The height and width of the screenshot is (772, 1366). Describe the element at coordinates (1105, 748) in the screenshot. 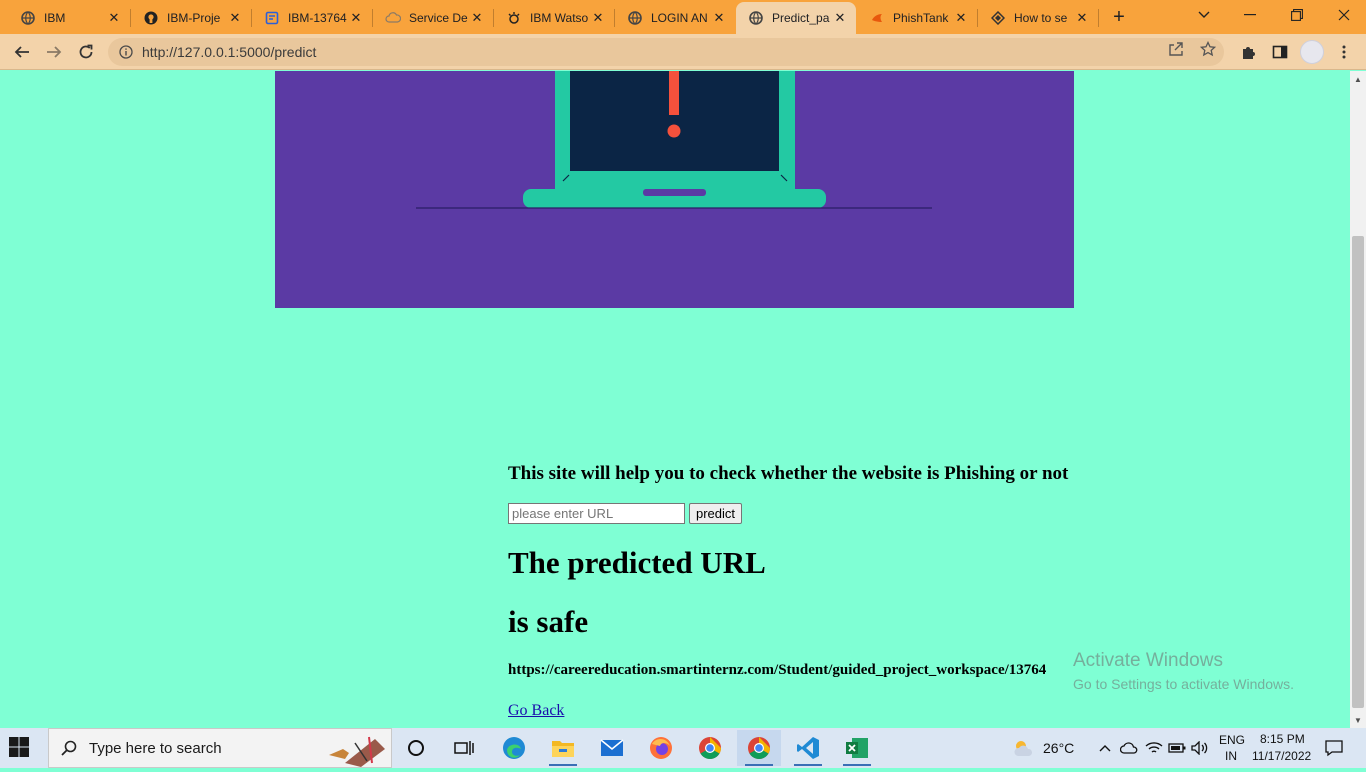

I see `chevron-up-icon` at that location.